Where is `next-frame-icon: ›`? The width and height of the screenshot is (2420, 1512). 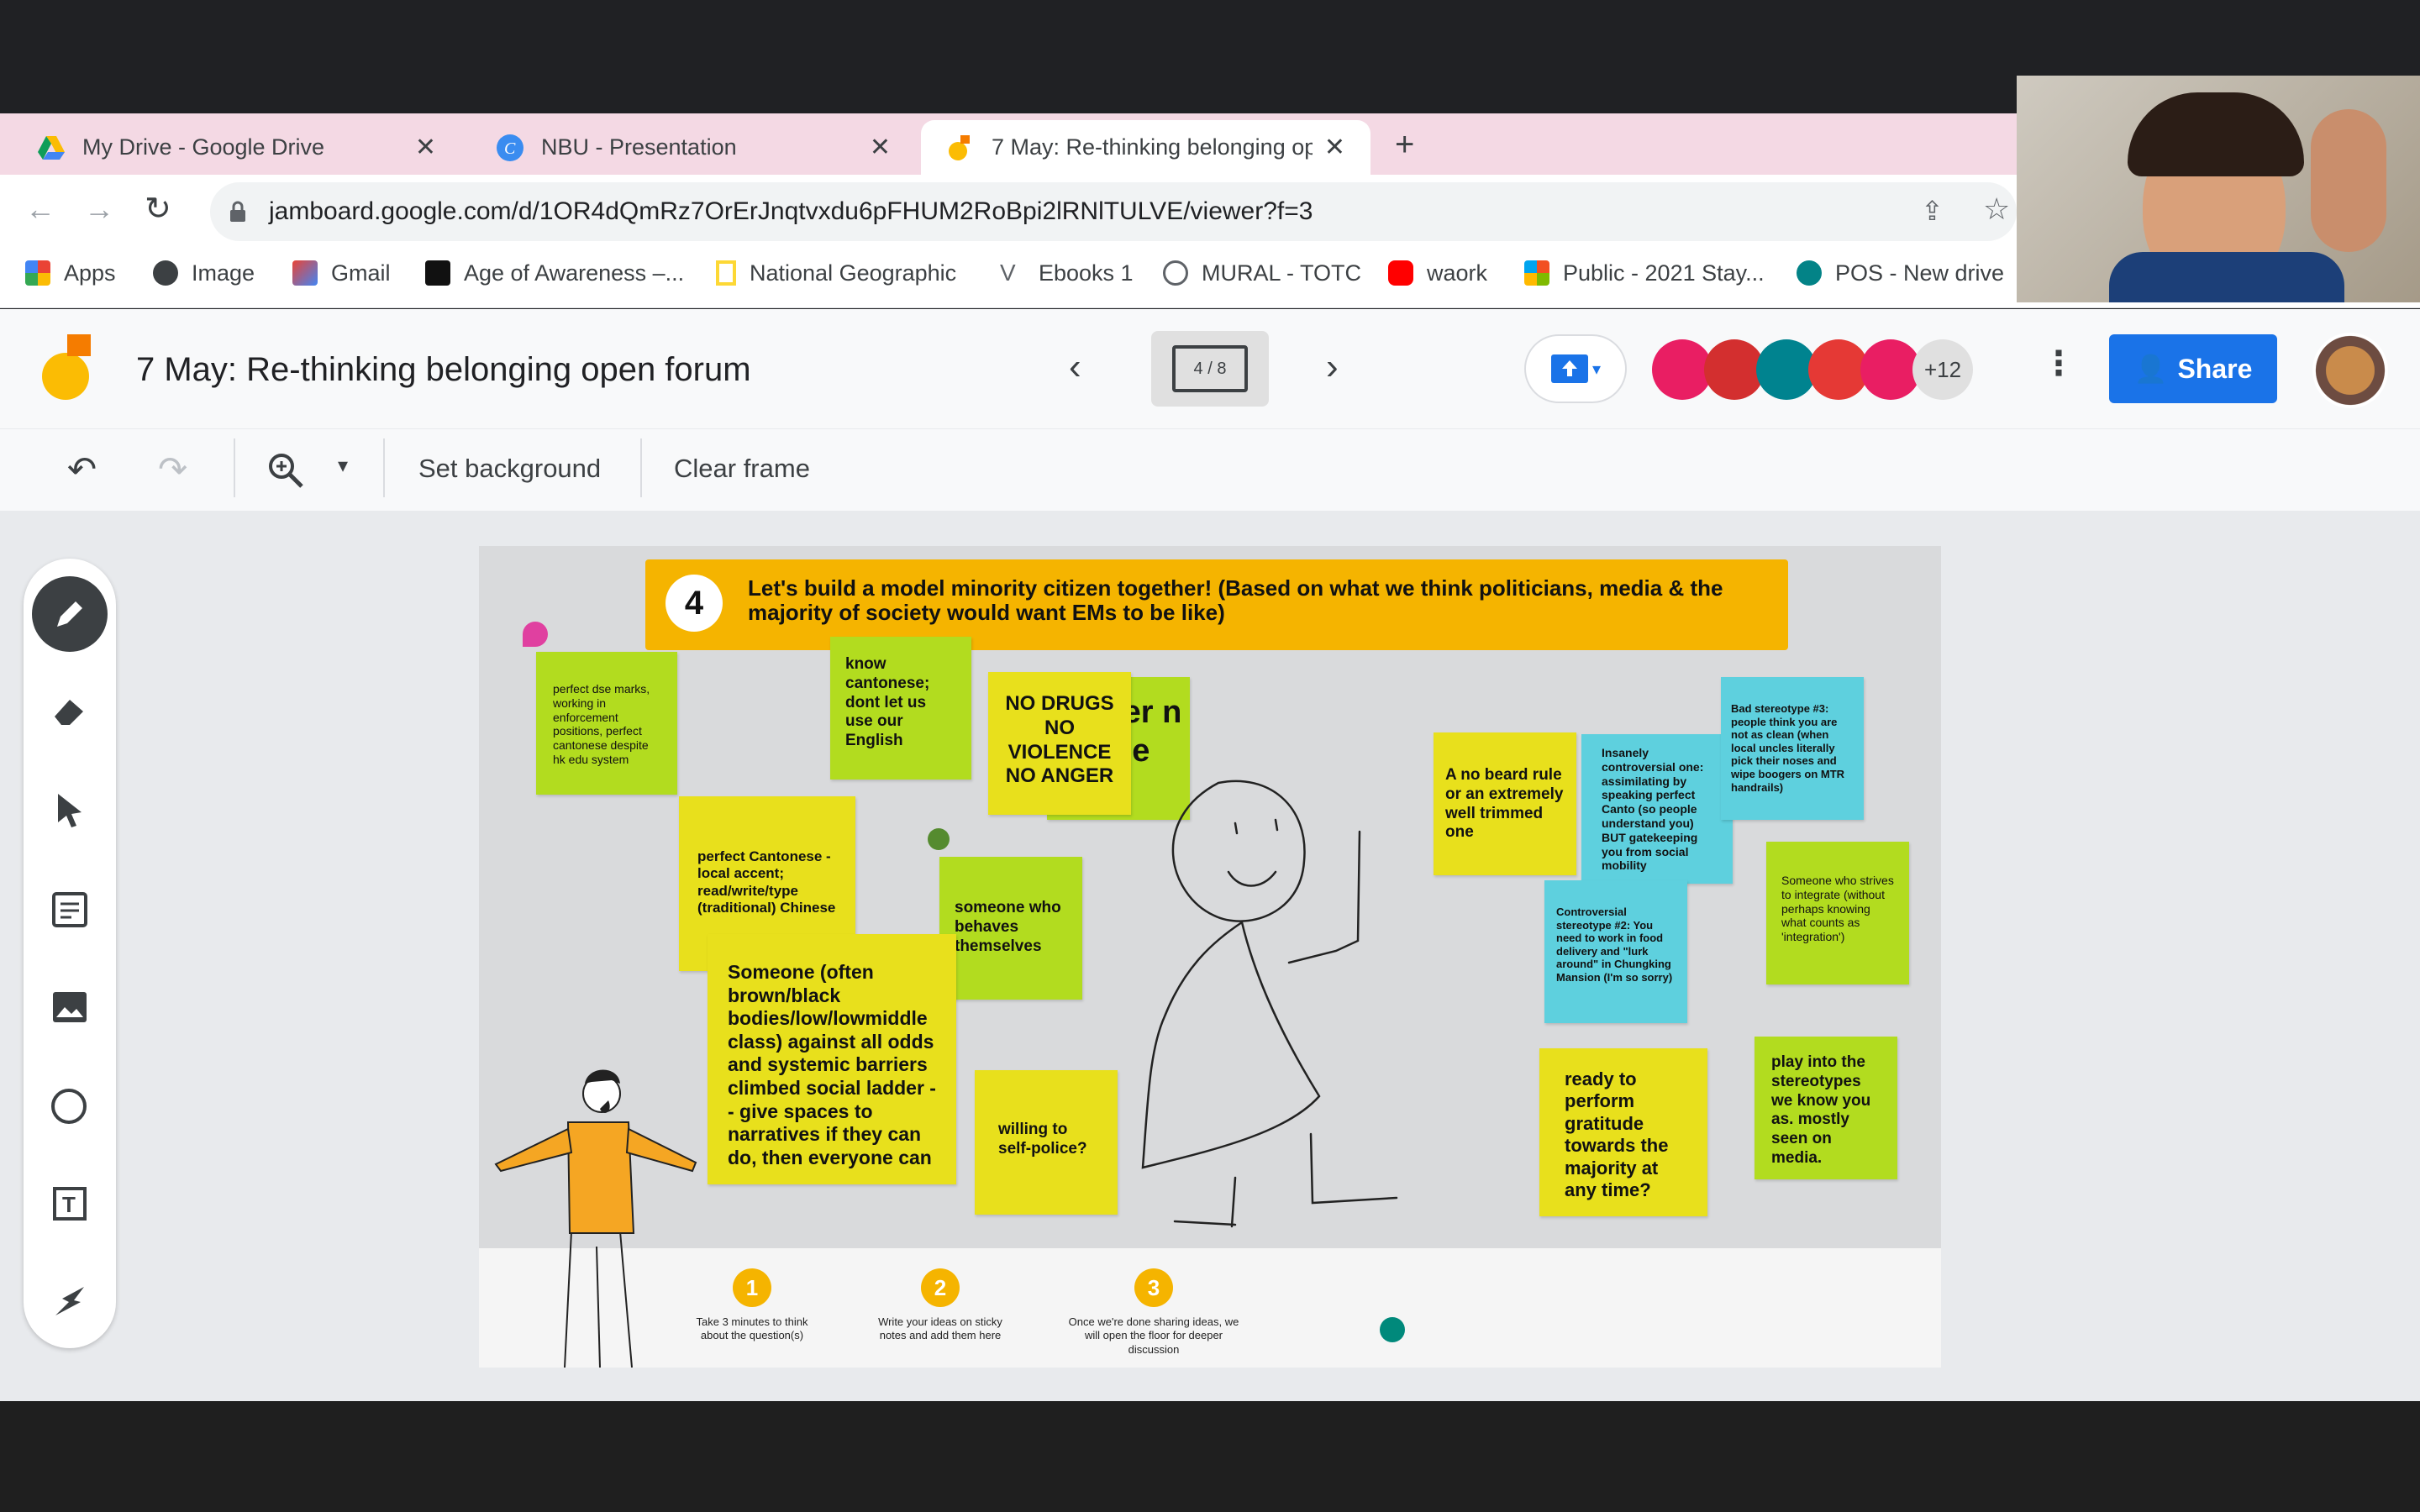 next-frame-icon: › is located at coordinates (1332, 367).